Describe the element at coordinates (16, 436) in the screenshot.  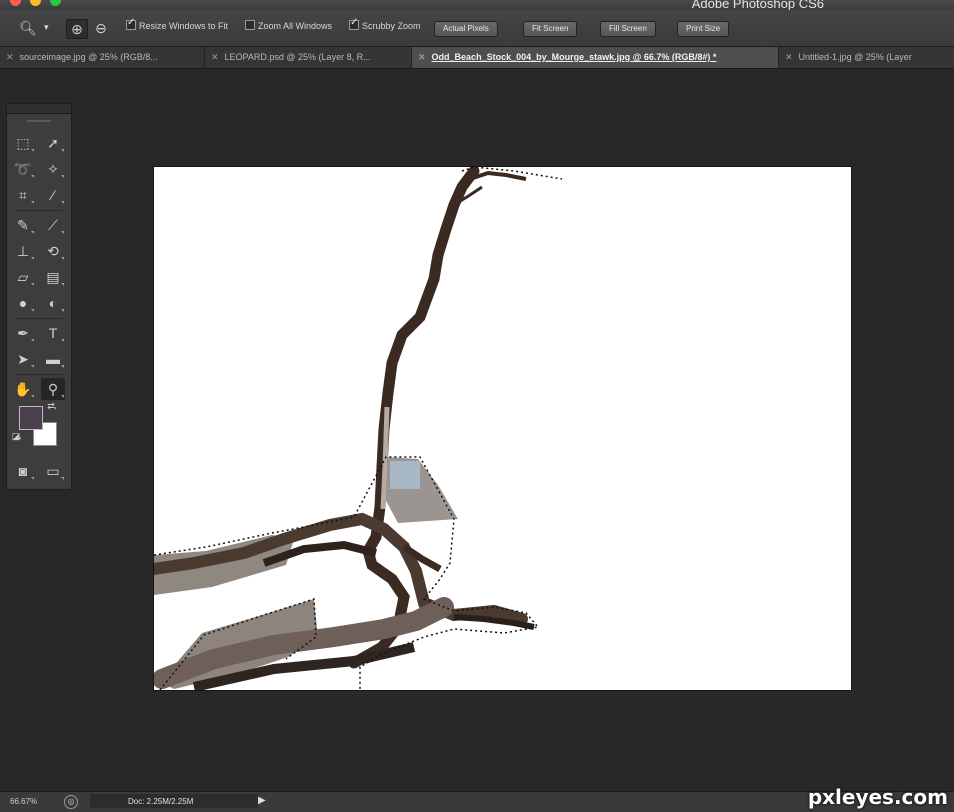
I see `default-colors-icon: ◪` at that location.